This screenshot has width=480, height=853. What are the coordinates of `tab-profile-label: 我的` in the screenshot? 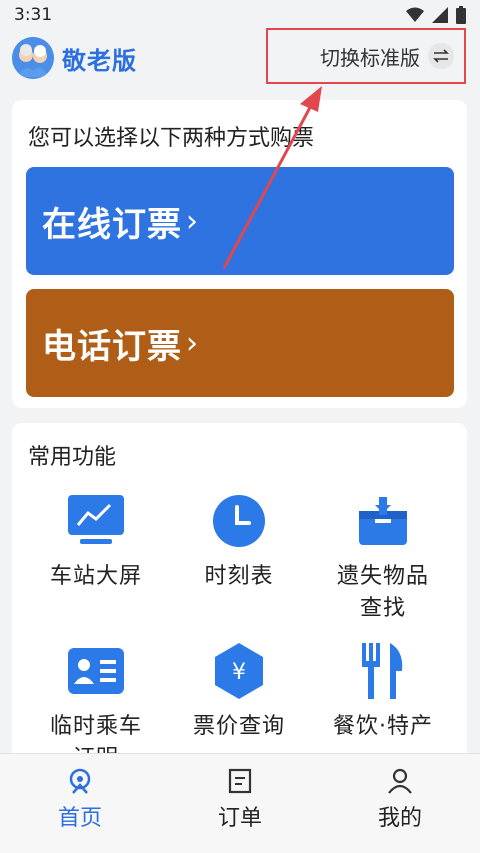 It's located at (399, 818).